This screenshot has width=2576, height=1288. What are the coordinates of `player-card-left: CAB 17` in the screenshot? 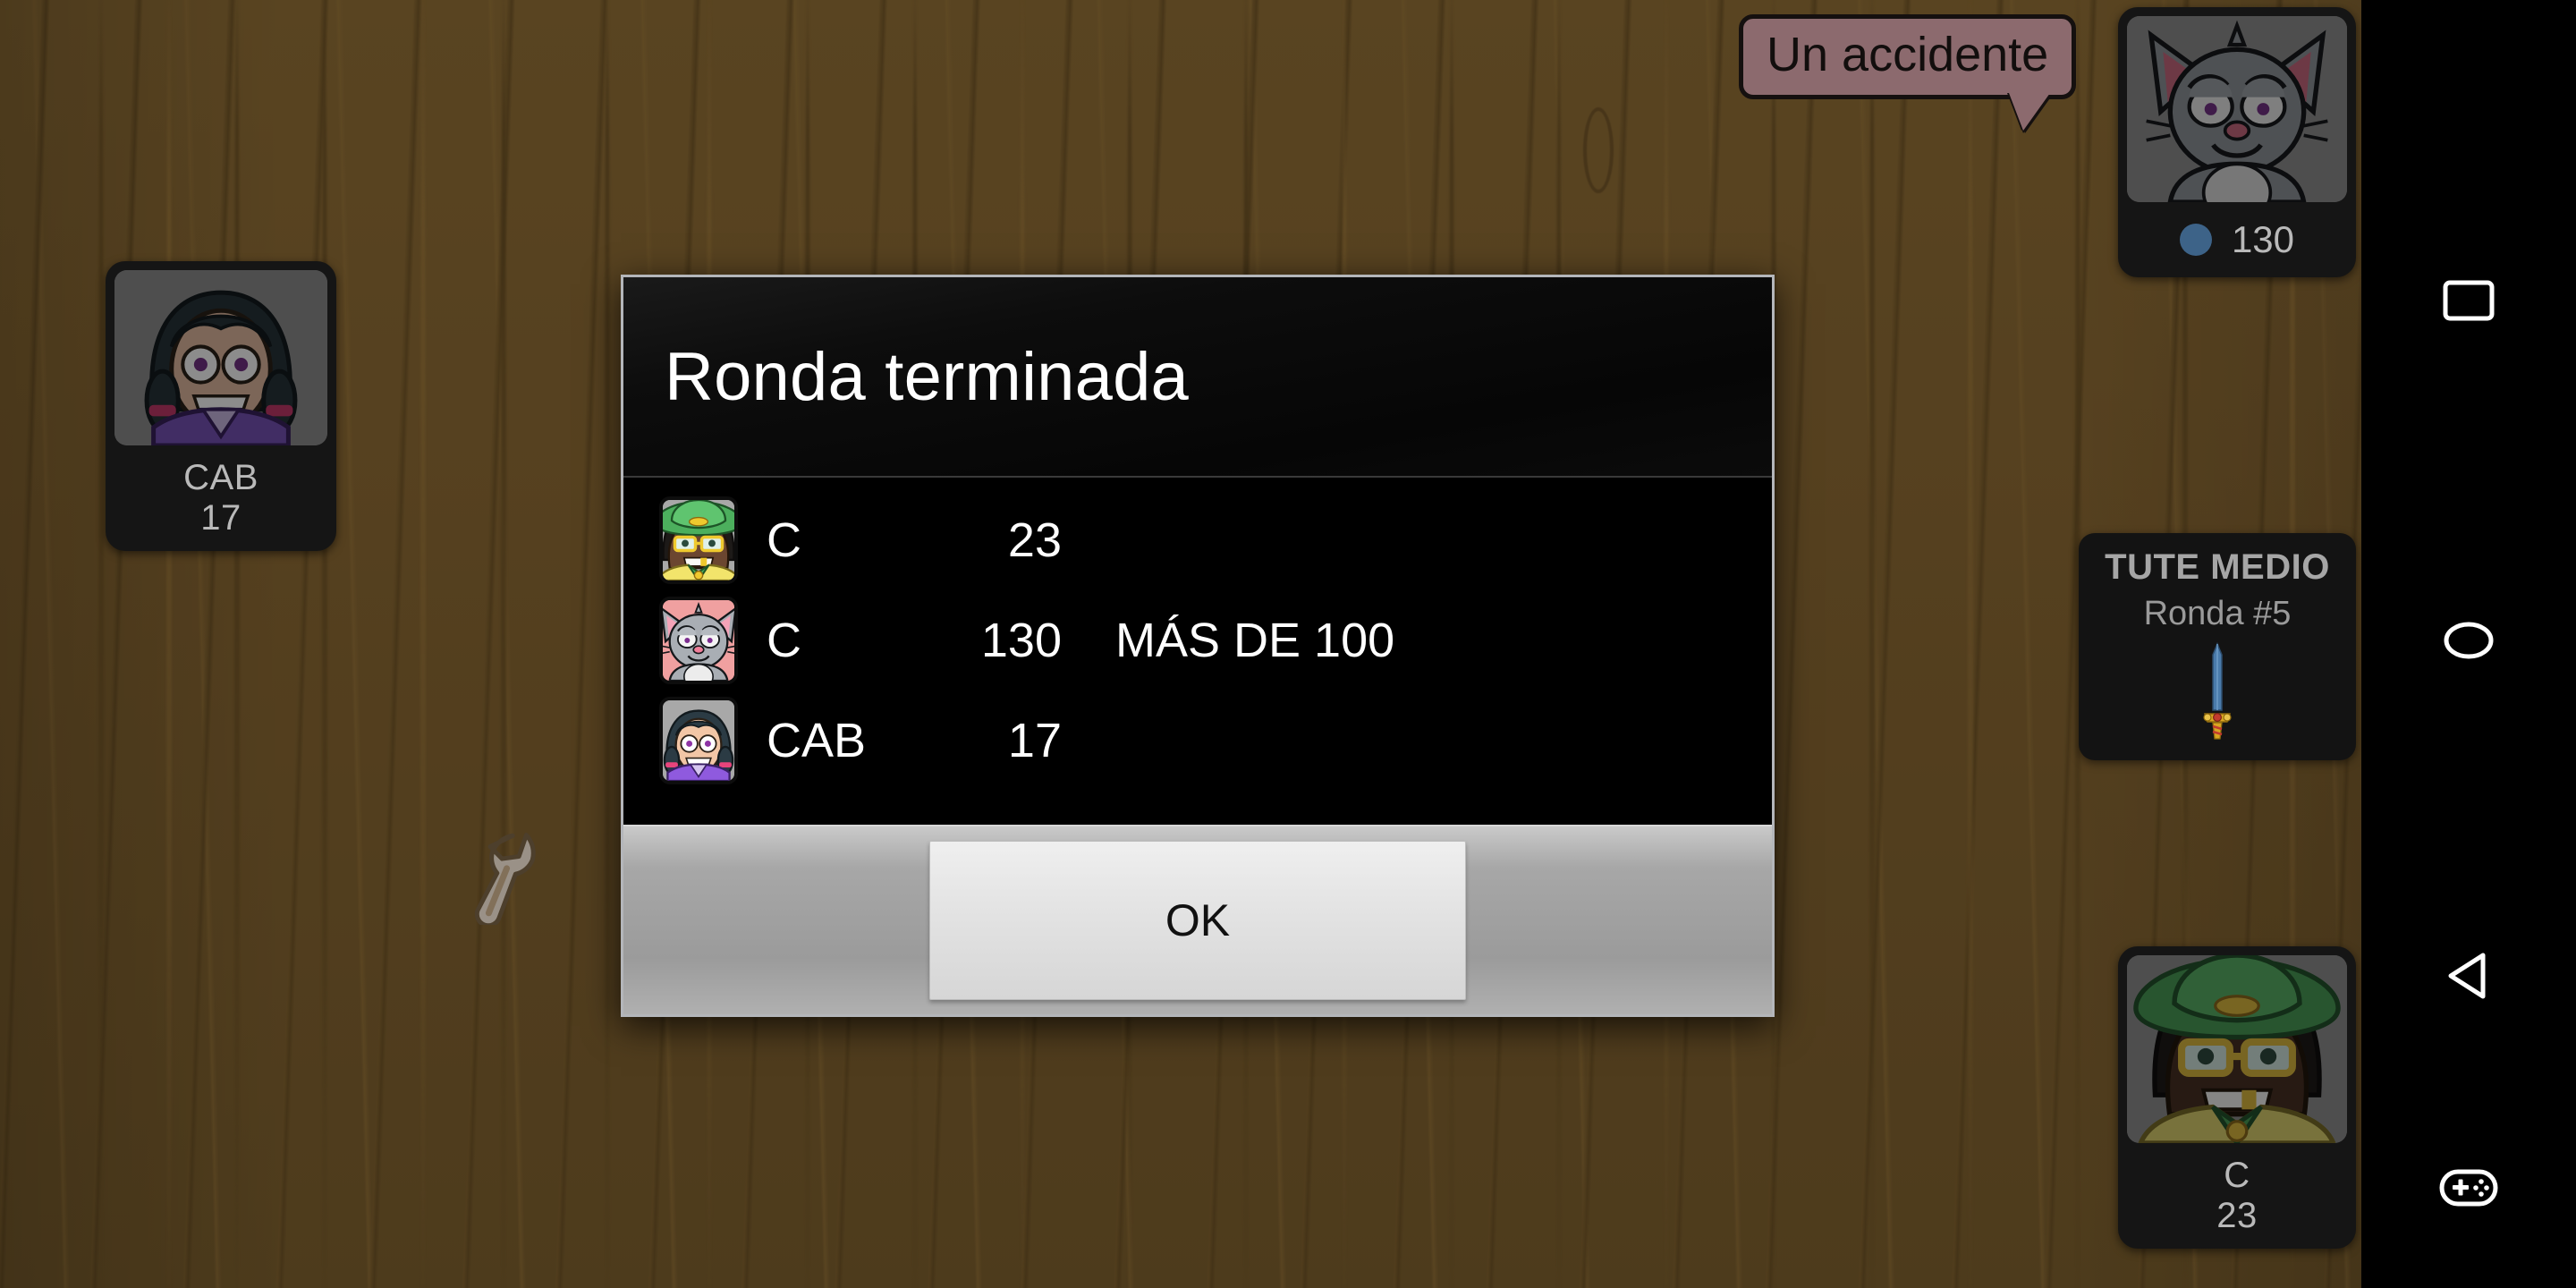 It's located at (221, 406).